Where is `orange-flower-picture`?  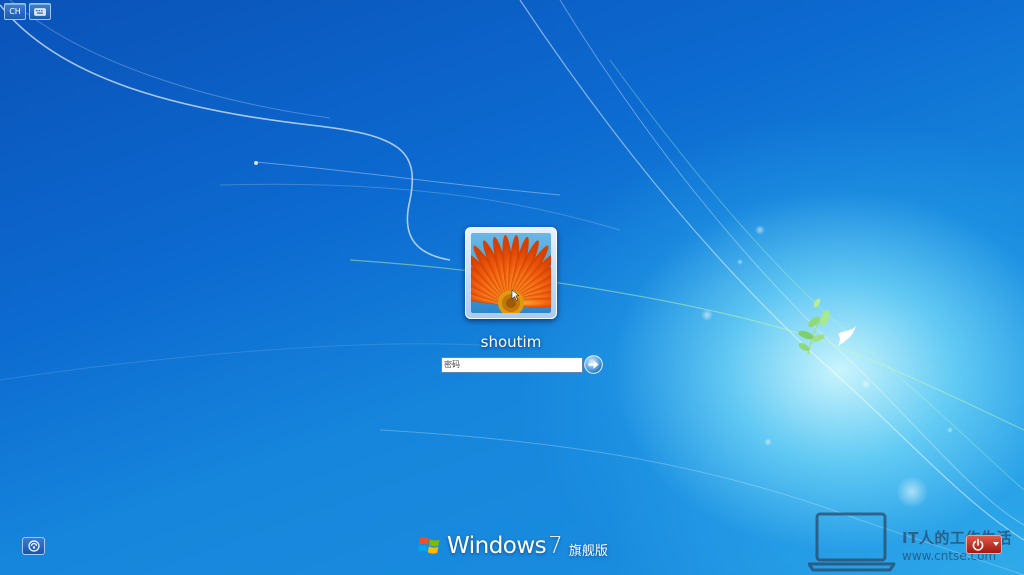
orange-flower-picture is located at coordinates (511, 273).